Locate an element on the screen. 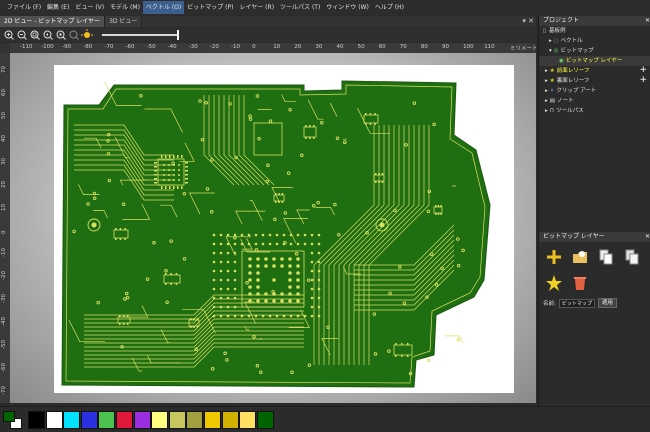  menu-bitmap: ビットマップ (P) is located at coordinates (210, 7).